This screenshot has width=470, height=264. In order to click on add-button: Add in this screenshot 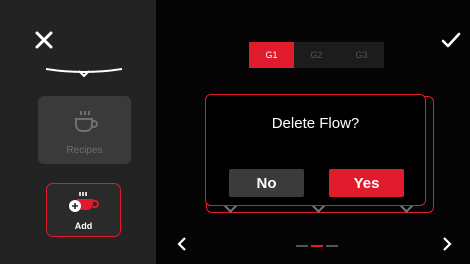, I will do `click(83, 210)`.